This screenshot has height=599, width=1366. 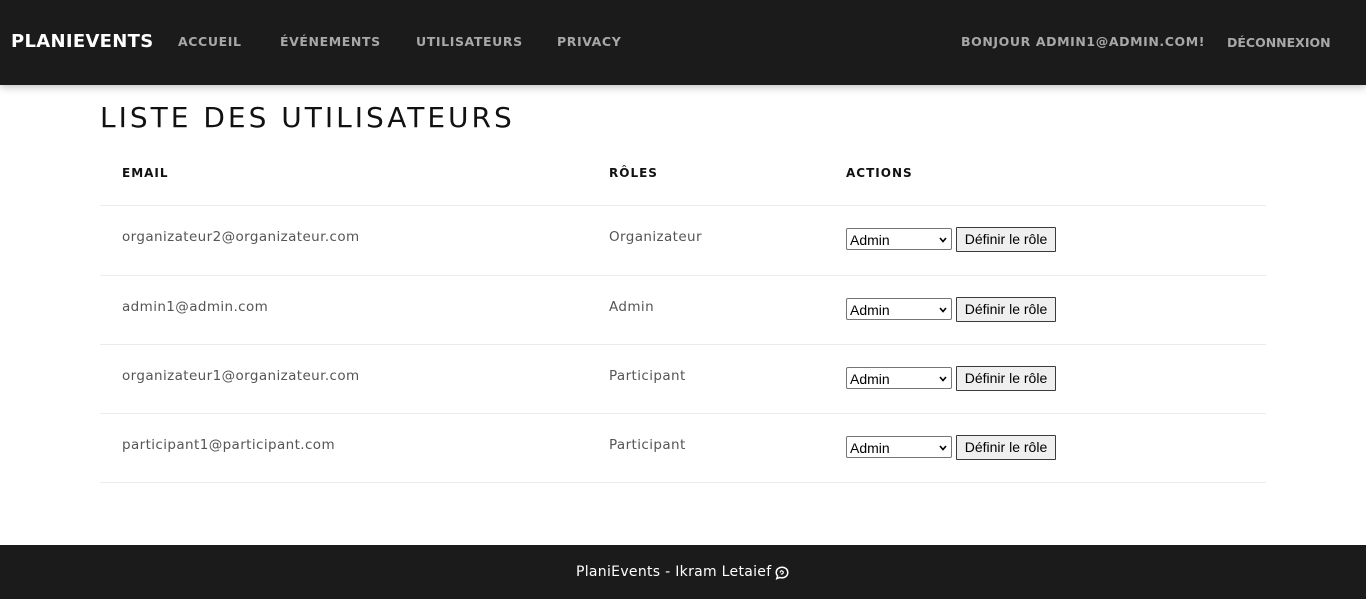 What do you see at coordinates (655, 237) in the screenshot?
I see `user-role: Organizateur` at bounding box center [655, 237].